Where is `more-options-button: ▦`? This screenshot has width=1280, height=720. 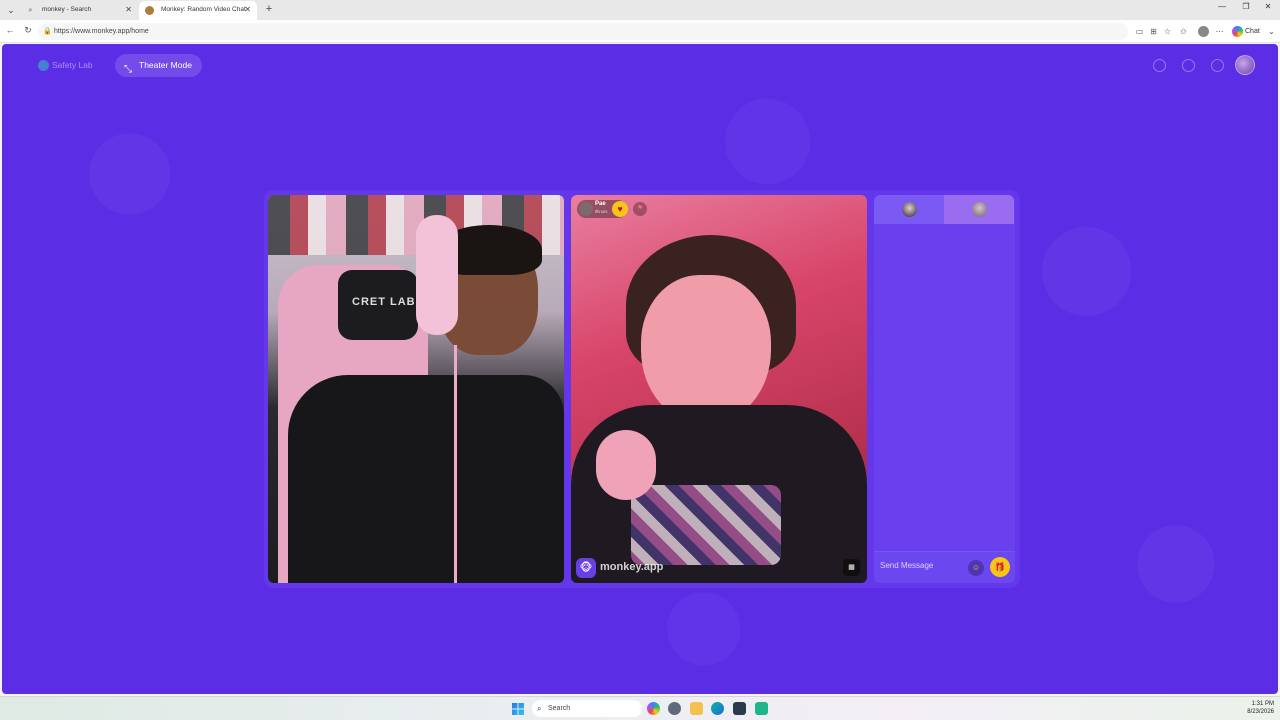 more-options-button: ▦ is located at coordinates (851, 567).